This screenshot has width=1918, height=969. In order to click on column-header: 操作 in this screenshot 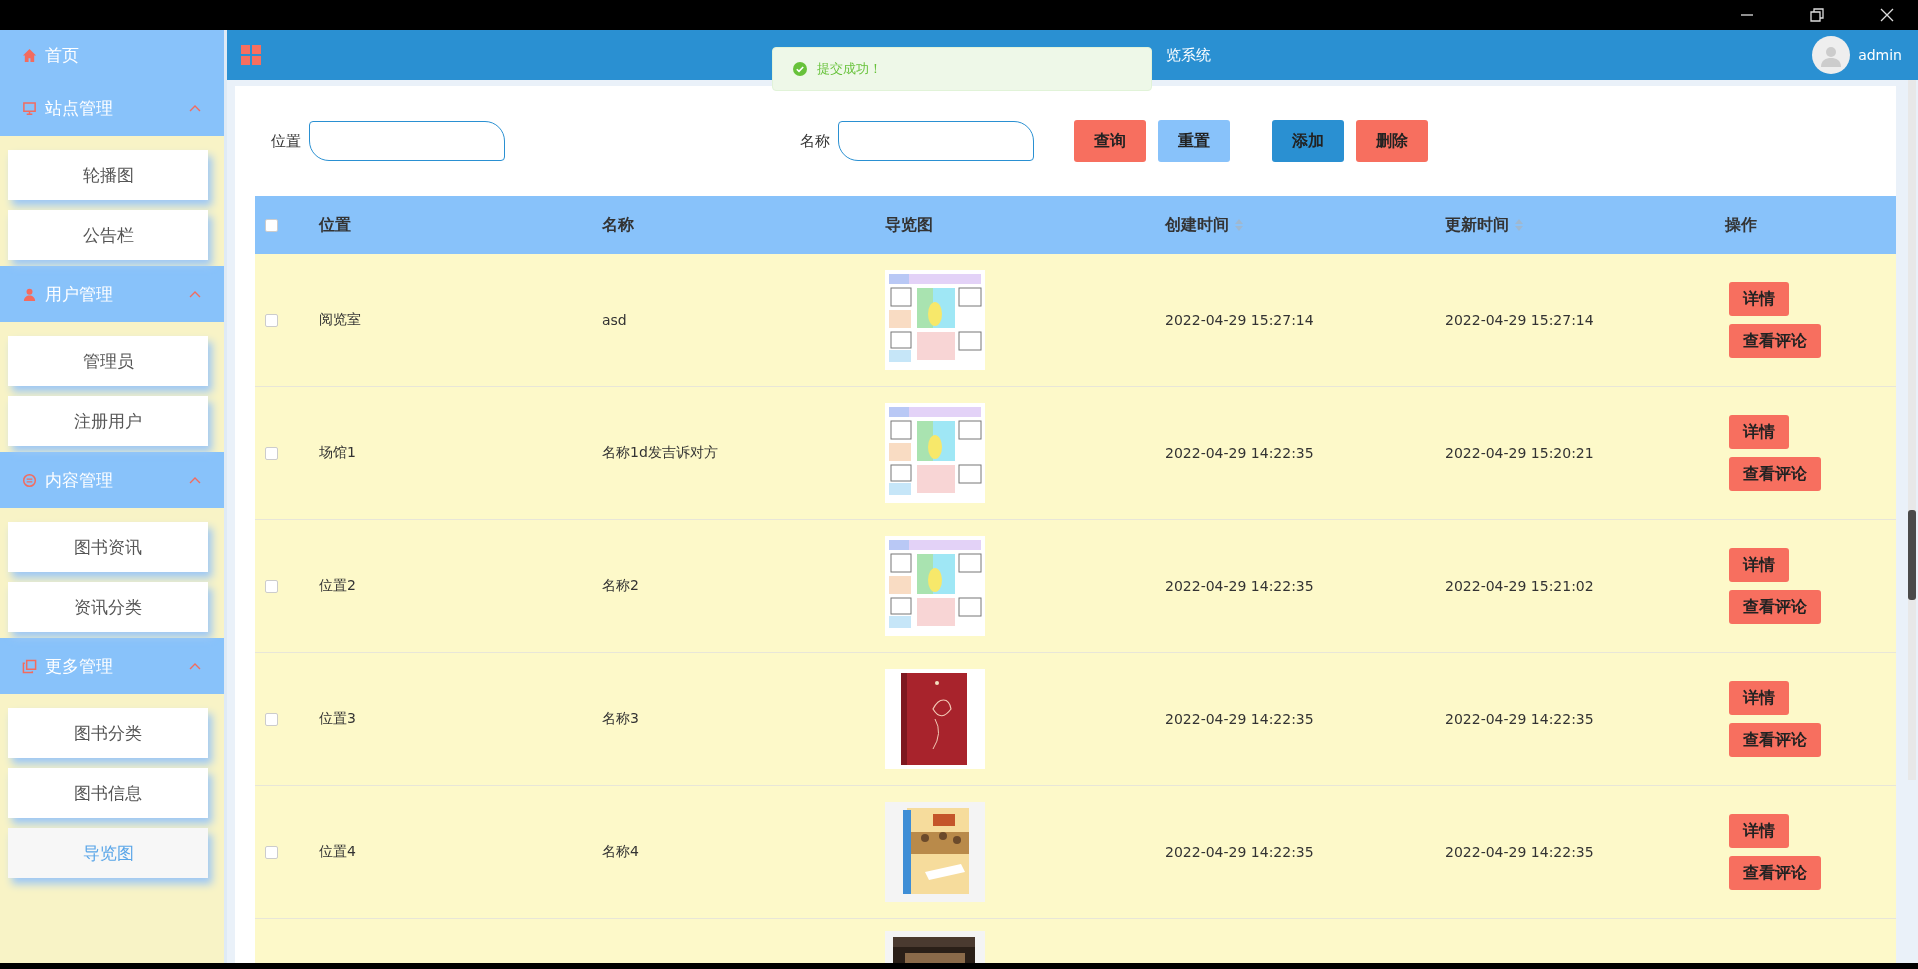, I will do `click(1741, 225)`.